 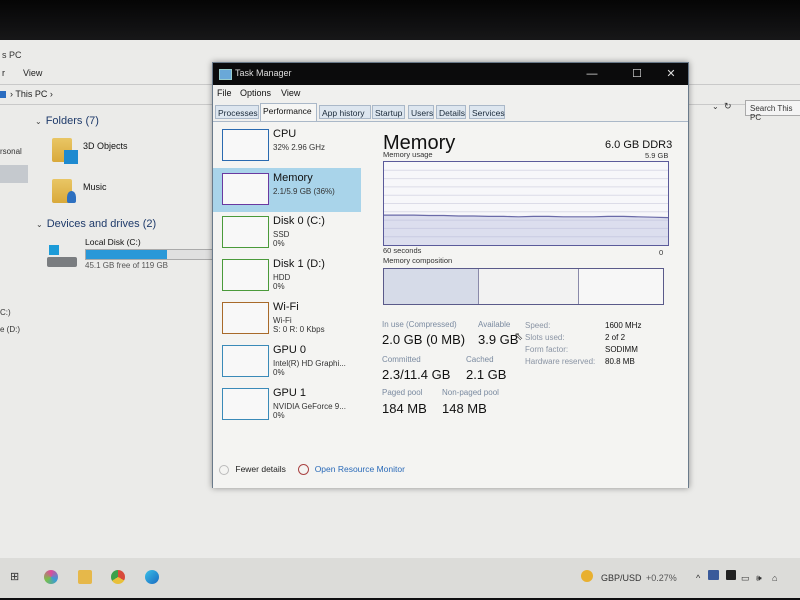 What do you see at coordinates (290, 350) in the screenshot?
I see `sidebar-item-name: GPU 0` at bounding box center [290, 350].